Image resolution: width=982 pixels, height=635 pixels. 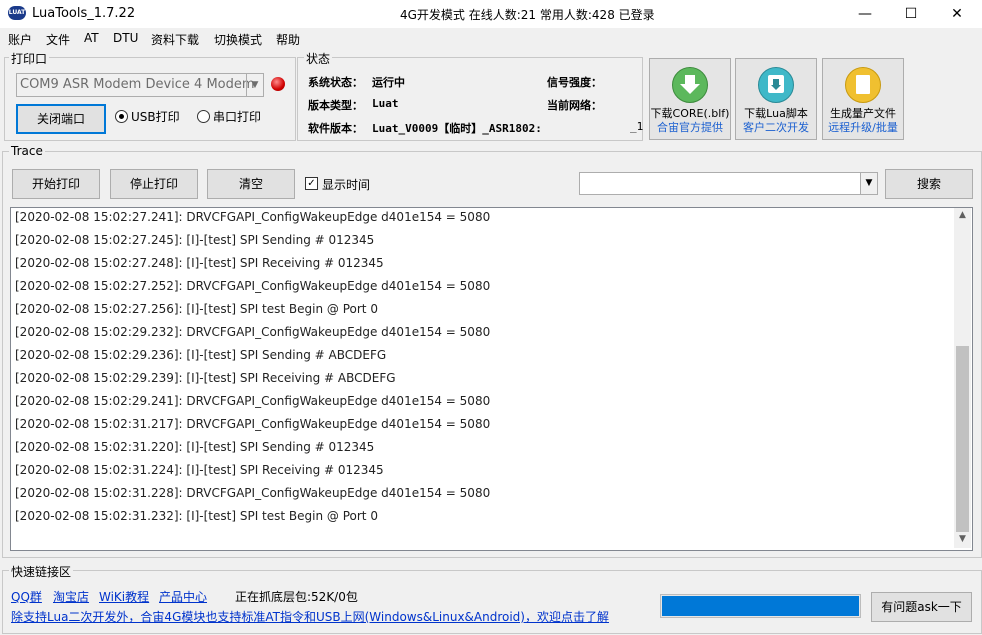 I want to click on menu-switch-mode: 切换模式, so click(x=238, y=39).